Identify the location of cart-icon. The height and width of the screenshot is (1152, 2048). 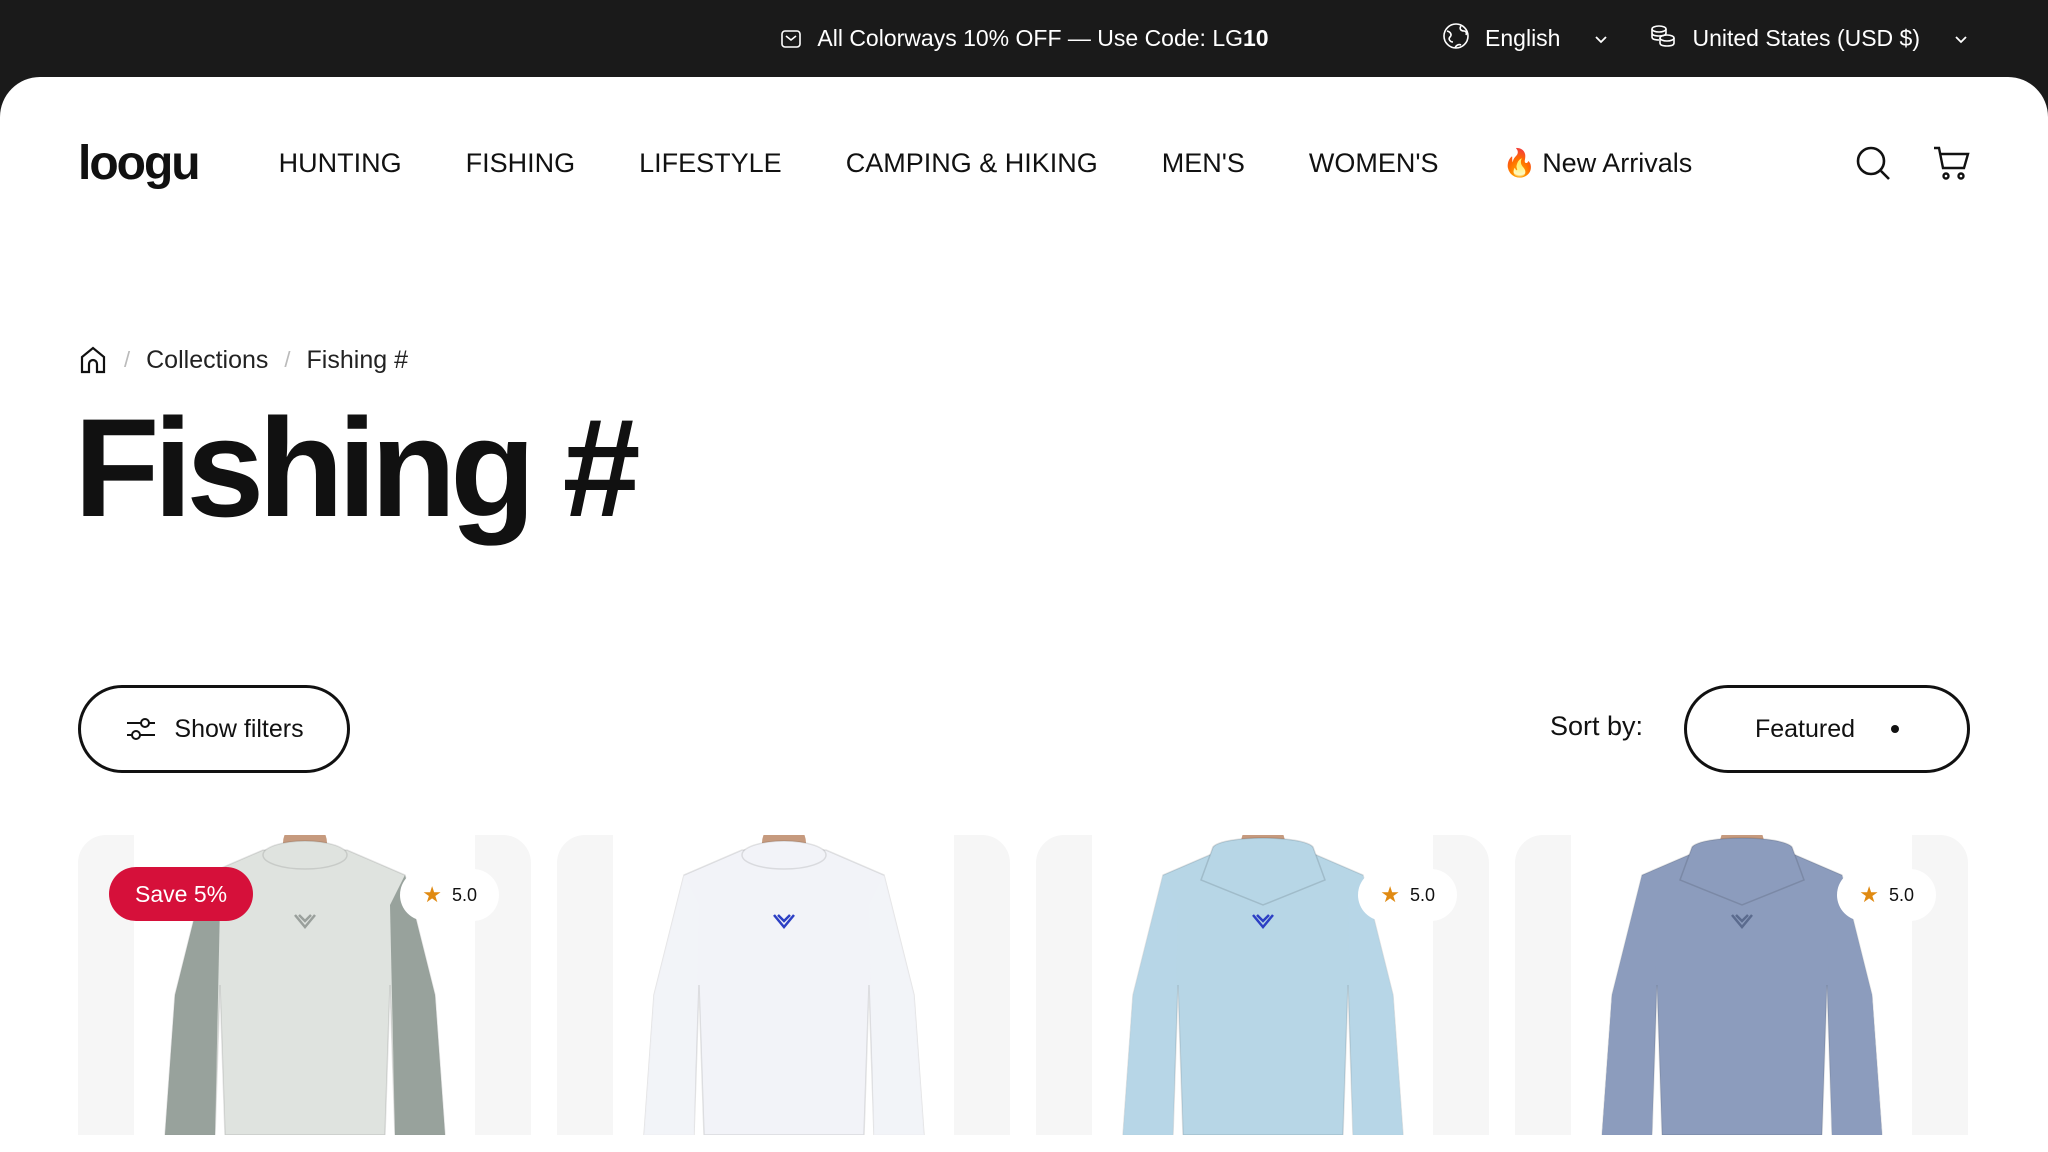
(1951, 163).